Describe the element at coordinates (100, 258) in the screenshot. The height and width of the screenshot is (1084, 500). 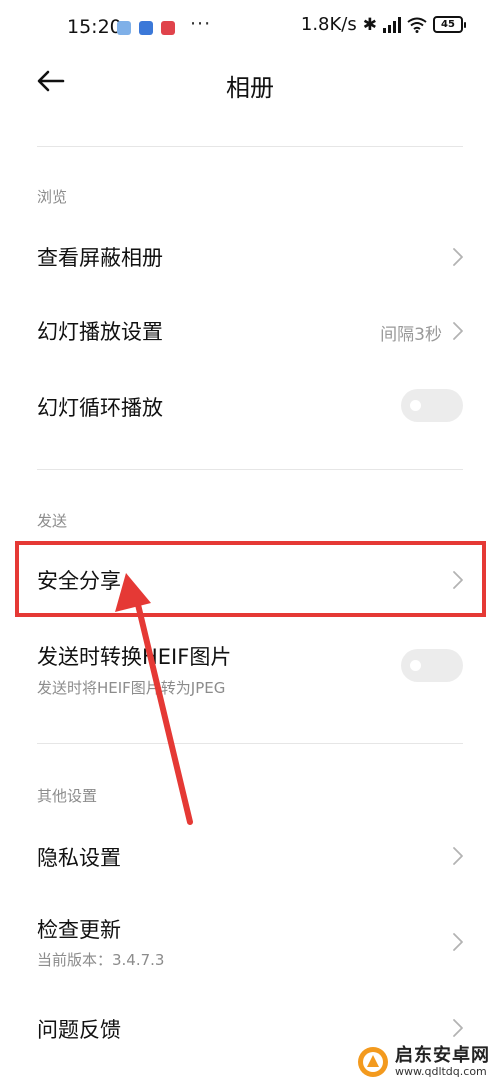
I see `row-title: 查看屏蔽相册` at that location.